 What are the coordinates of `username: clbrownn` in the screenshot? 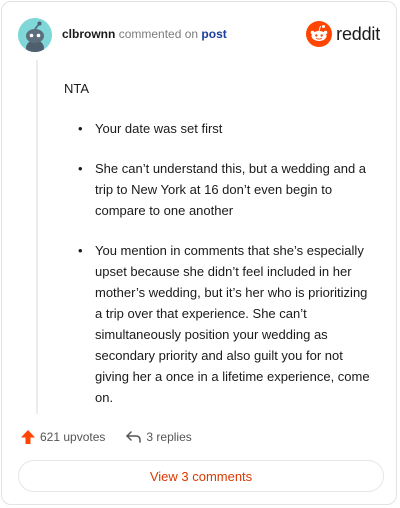 It's located at (88, 34).